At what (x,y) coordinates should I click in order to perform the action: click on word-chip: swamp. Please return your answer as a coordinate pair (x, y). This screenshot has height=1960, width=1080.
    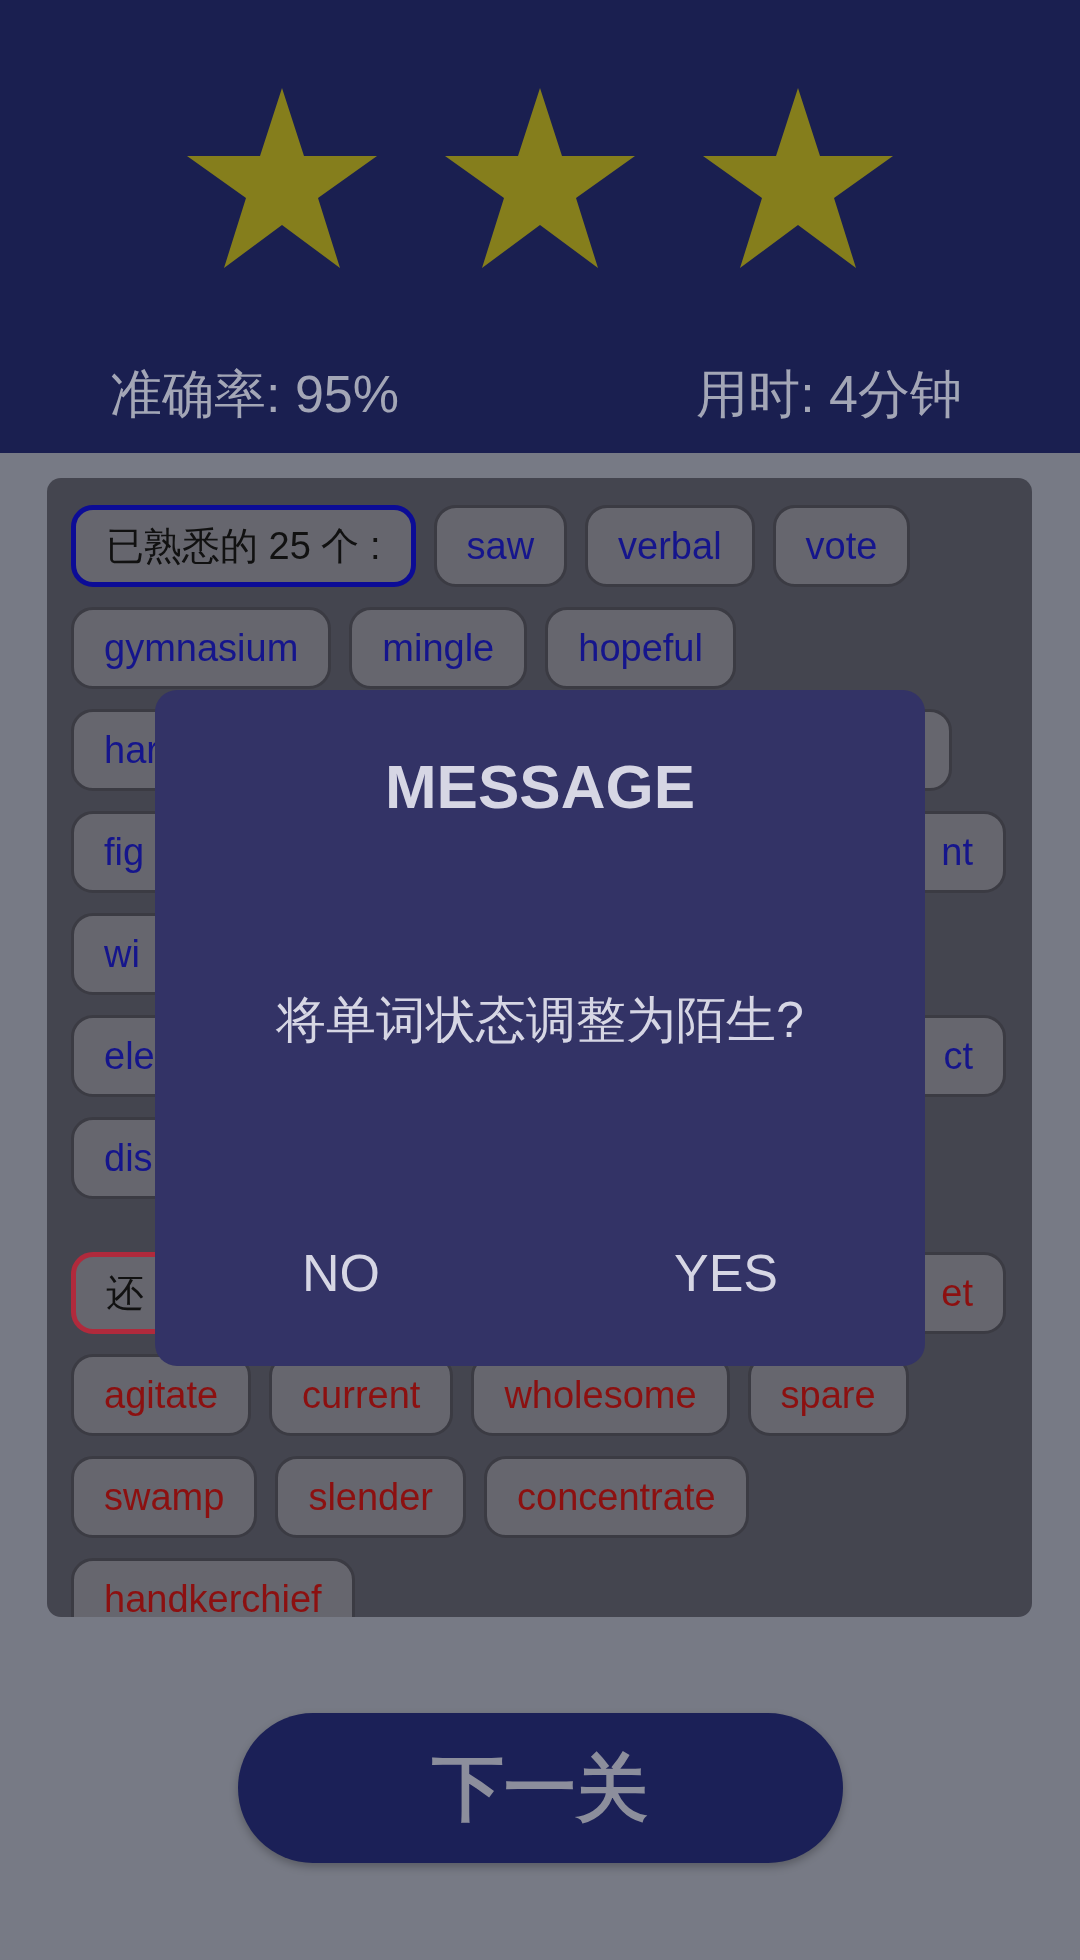
    Looking at the image, I should click on (164, 1497).